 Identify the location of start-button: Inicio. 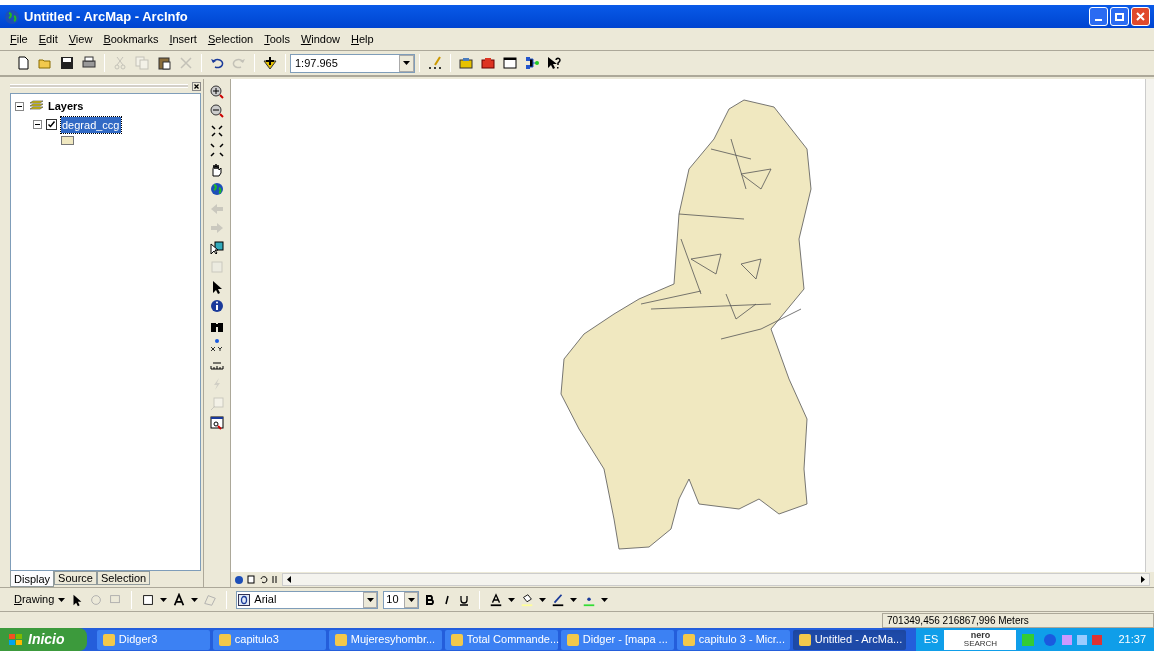
(43, 639).